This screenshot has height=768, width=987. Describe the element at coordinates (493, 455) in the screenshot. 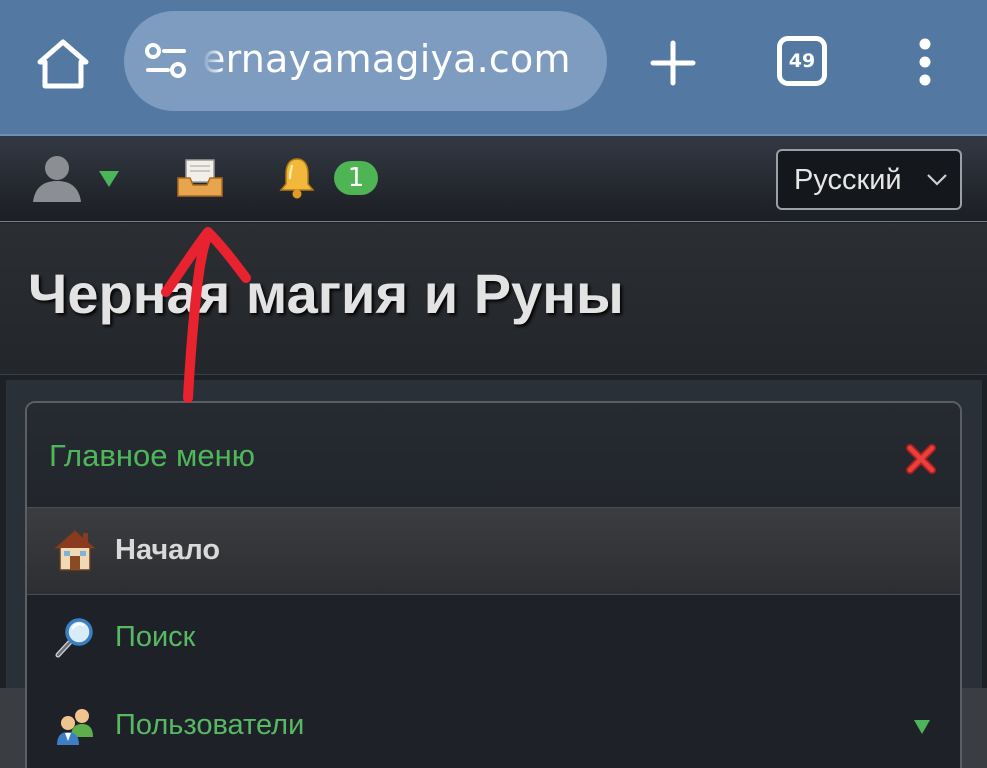

I see `menu-header: Главное меню` at that location.